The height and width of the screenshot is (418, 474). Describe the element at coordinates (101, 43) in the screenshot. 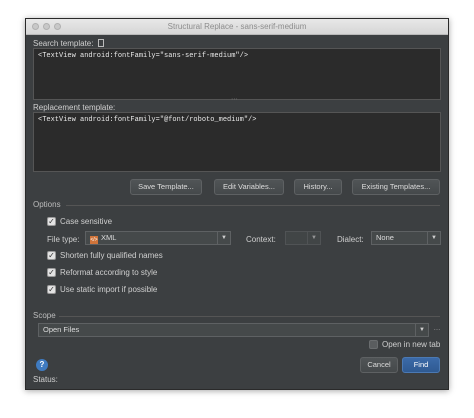

I see `template-info-icon` at that location.